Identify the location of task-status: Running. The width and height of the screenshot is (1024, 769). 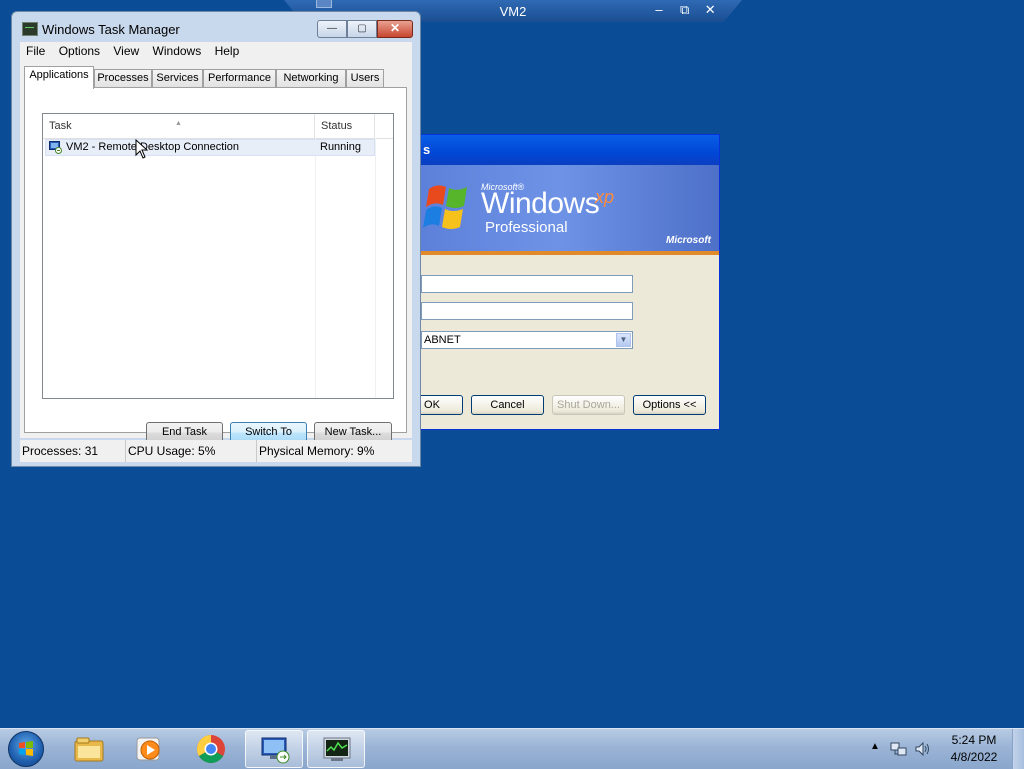
(340, 147).